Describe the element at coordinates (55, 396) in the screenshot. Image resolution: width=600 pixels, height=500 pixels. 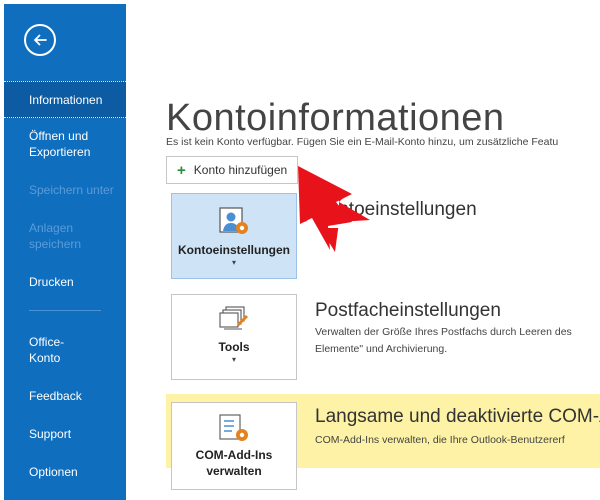
I see `sidebar-item-label: Feedback` at that location.